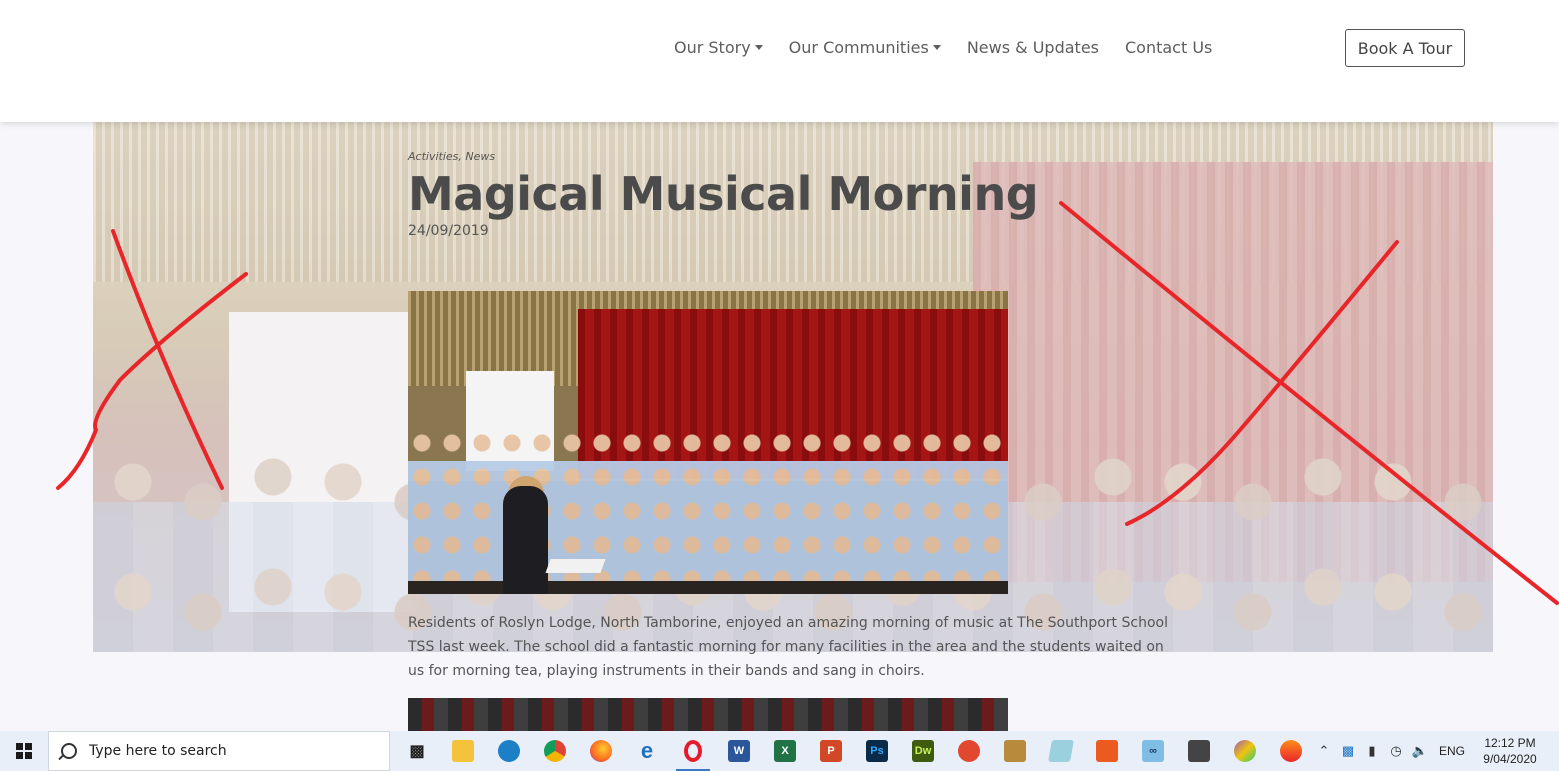  Describe the element at coordinates (1245, 751) in the screenshot. I see `paint-icon` at that location.